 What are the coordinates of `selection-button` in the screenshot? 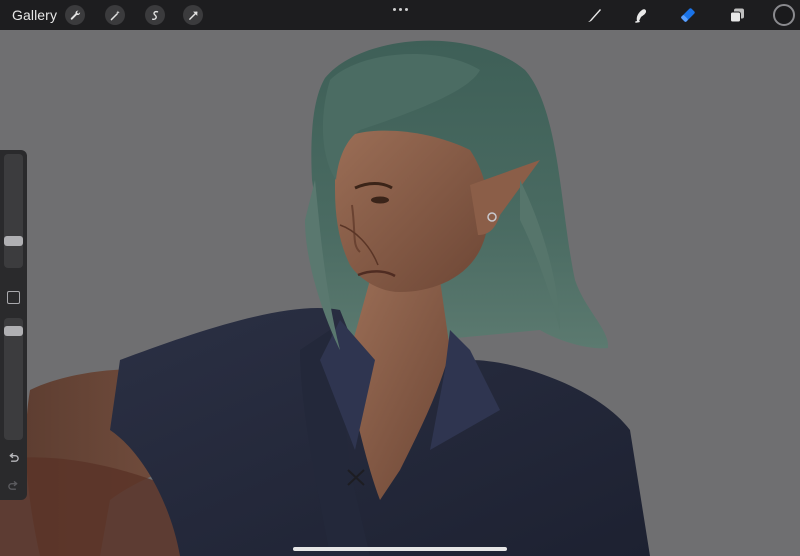 It's located at (155, 15).